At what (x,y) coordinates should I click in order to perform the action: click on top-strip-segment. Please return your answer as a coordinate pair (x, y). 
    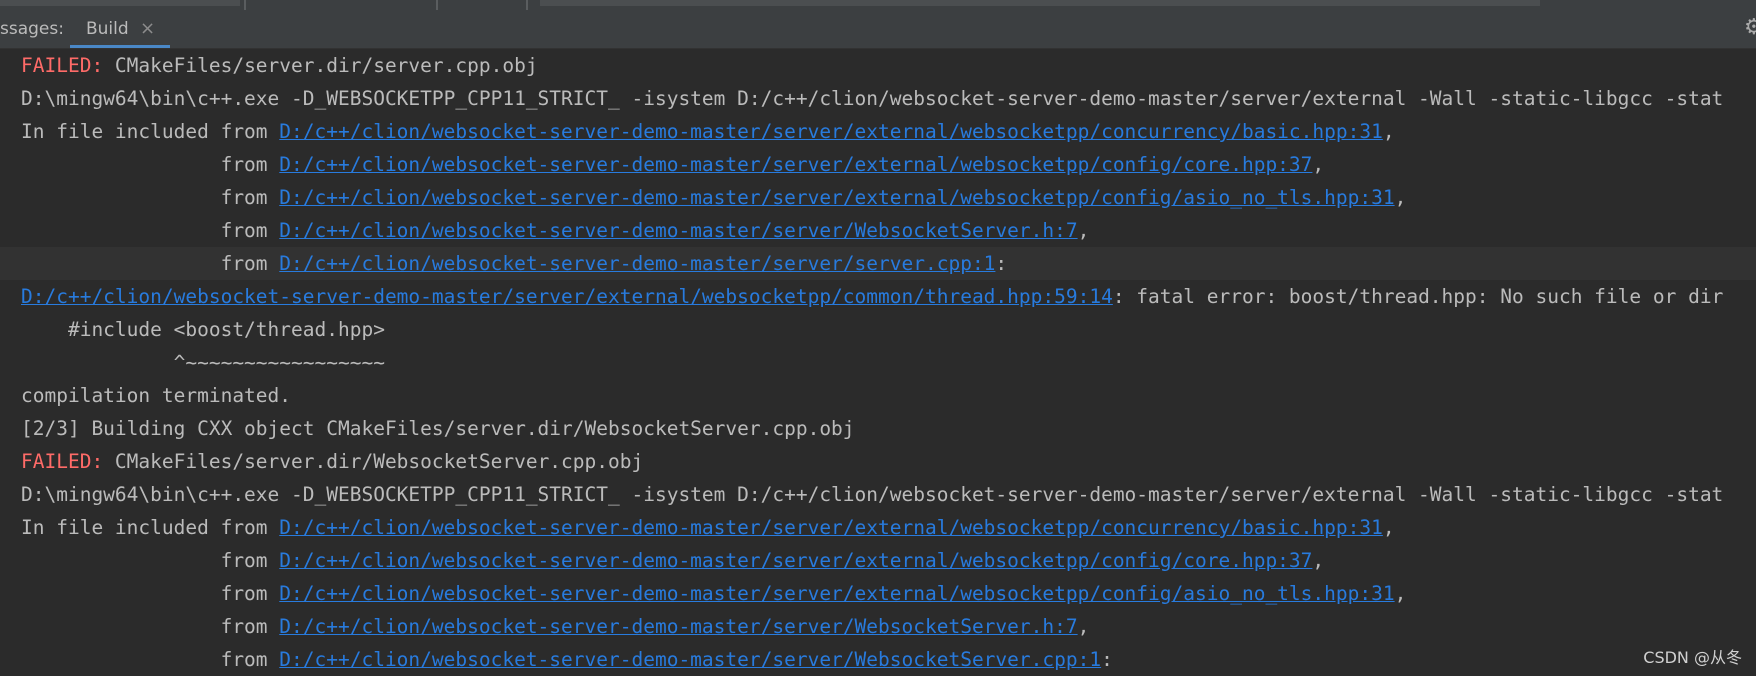
    Looking at the image, I should click on (120, 3).